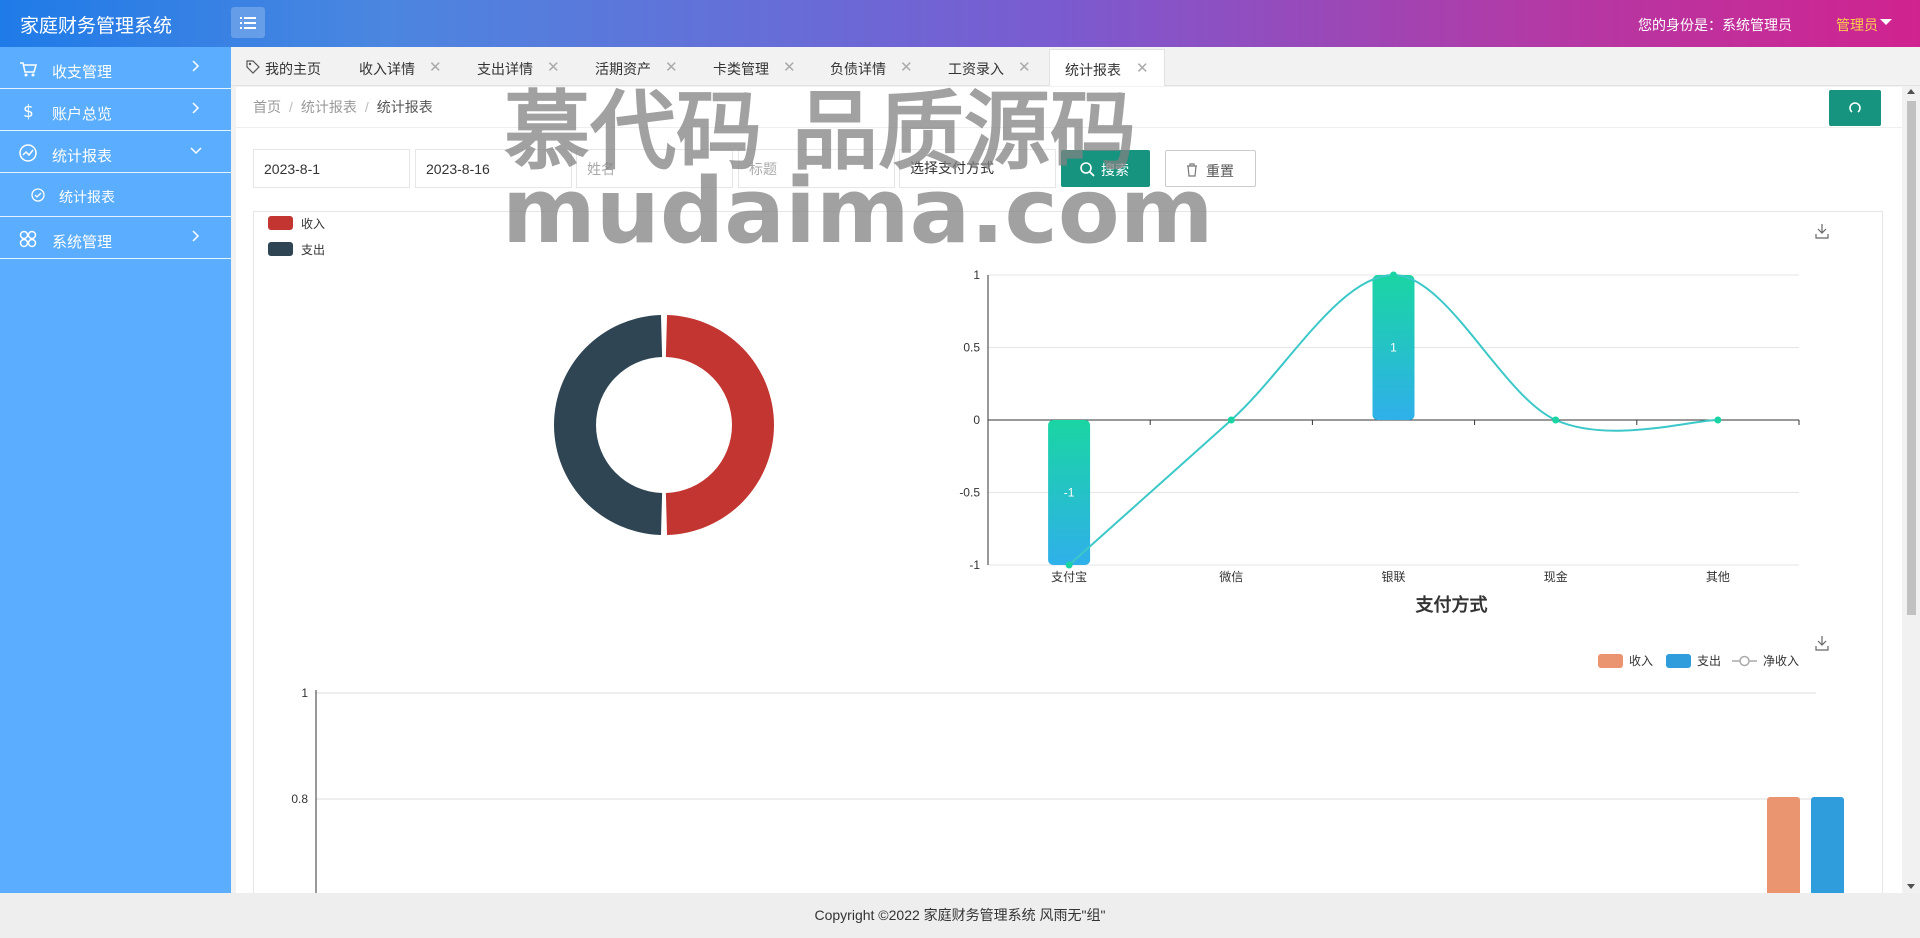 This screenshot has width=1920, height=938. I want to click on tab-debts: 负债详情 ✕, so click(880, 67).